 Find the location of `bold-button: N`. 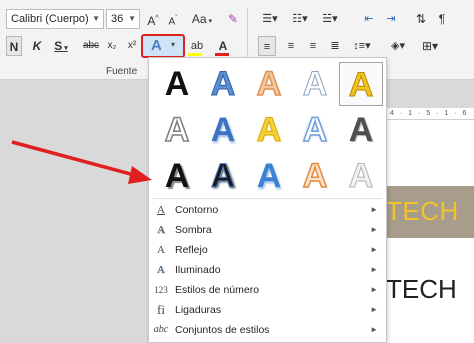

bold-button: N is located at coordinates (14, 46).